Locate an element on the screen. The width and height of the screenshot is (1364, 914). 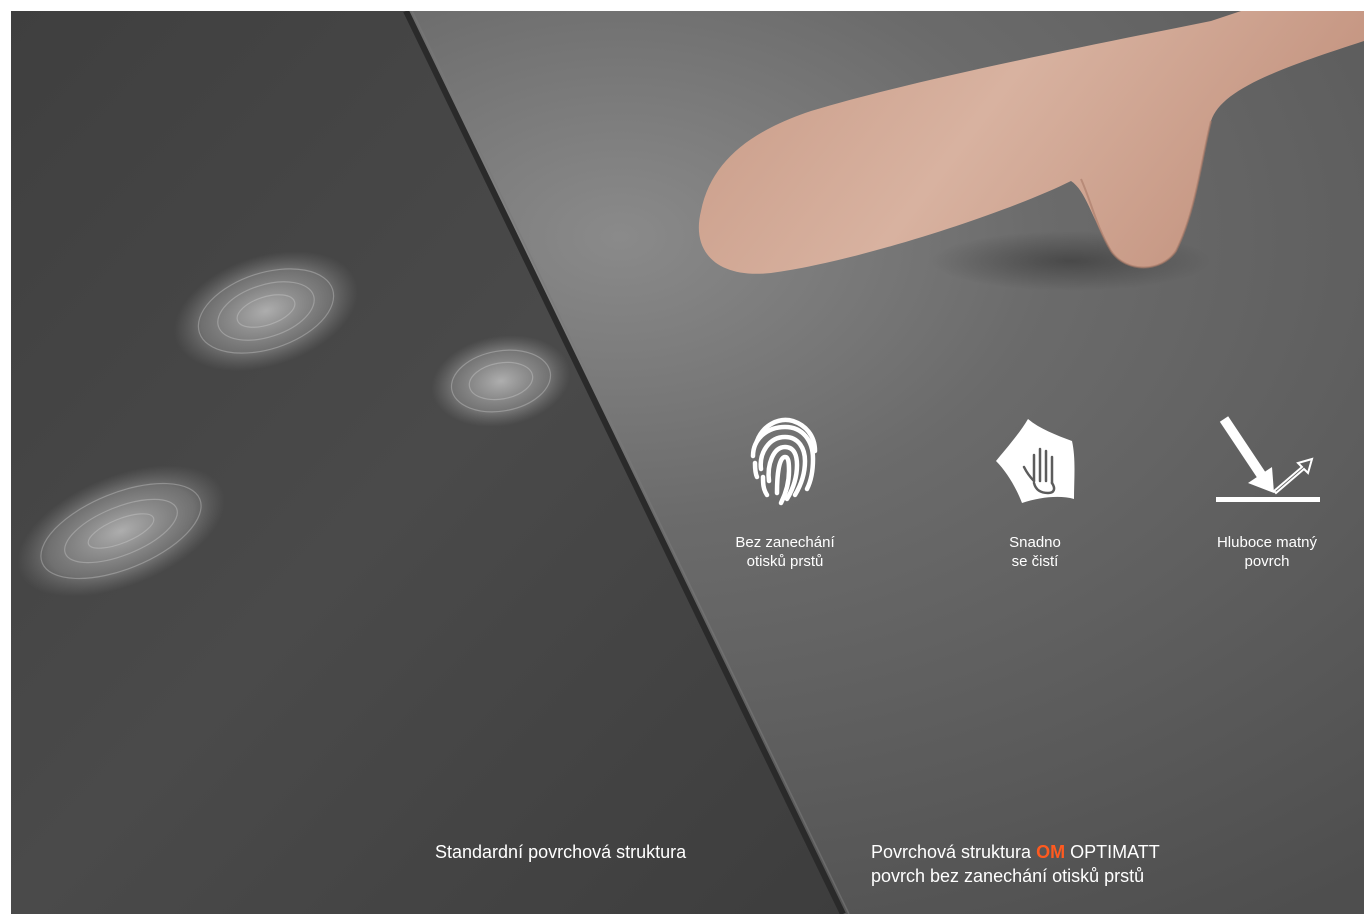
feature-no-fingerprints: Bez zanechání otisků prstů is located at coordinates (785, 491).